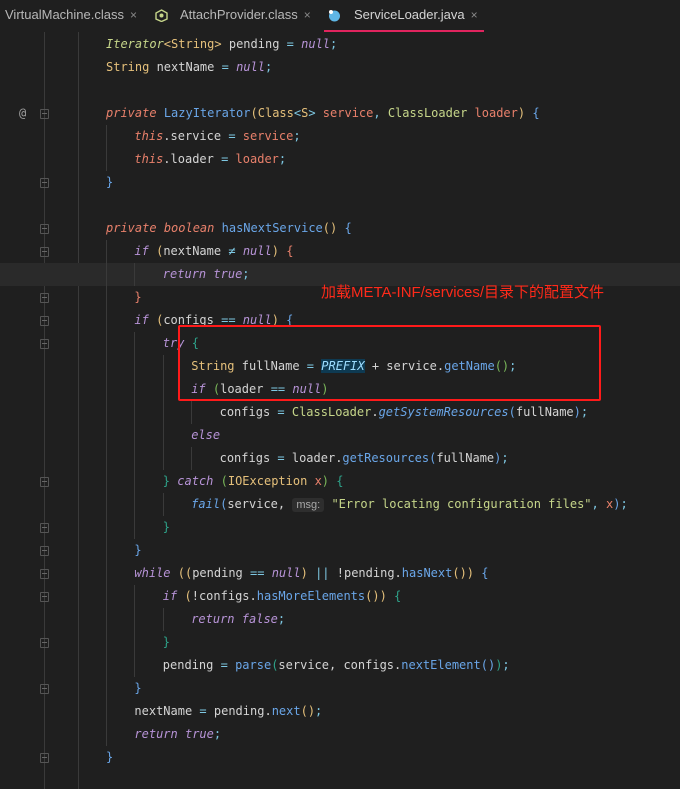 Image resolution: width=680 pixels, height=789 pixels. Describe the element at coordinates (340, 619) in the screenshot. I see `code-line: return false;` at that location.